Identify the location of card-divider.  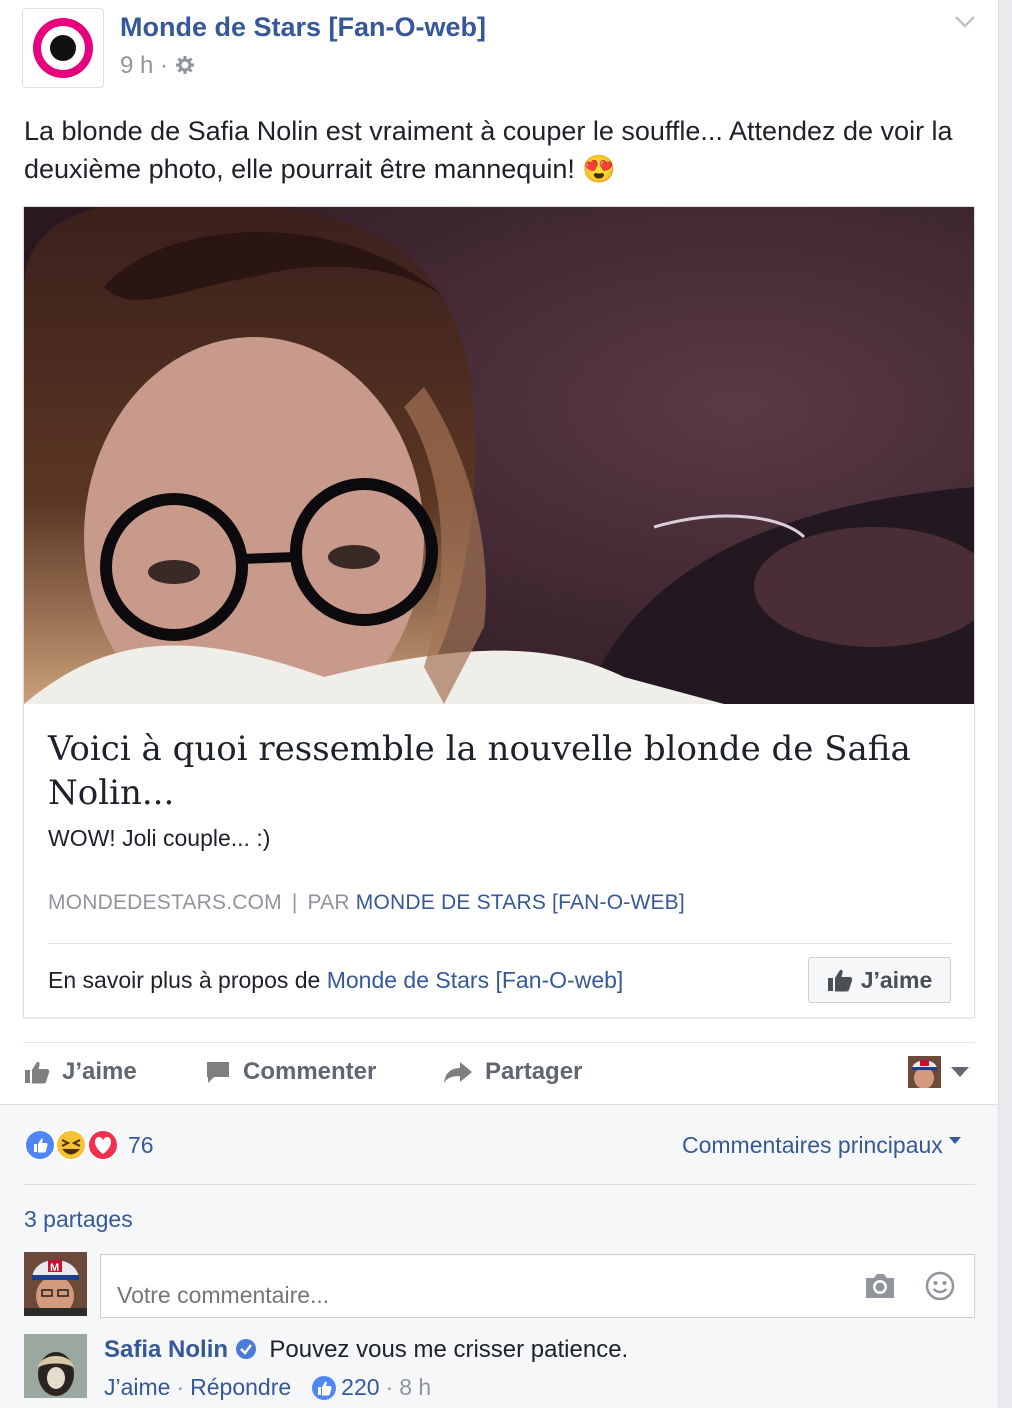
(499, 943).